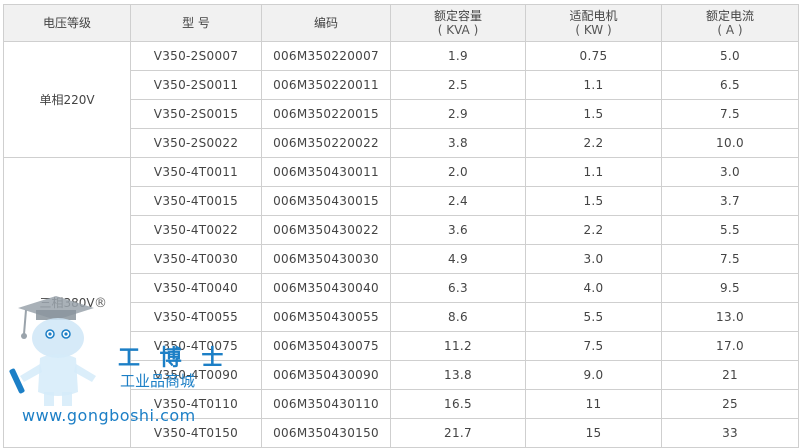 This screenshot has height=448, width=800. Describe the element at coordinates (326, 259) in the screenshot. I see `code-cell: 006M350430030` at that location.